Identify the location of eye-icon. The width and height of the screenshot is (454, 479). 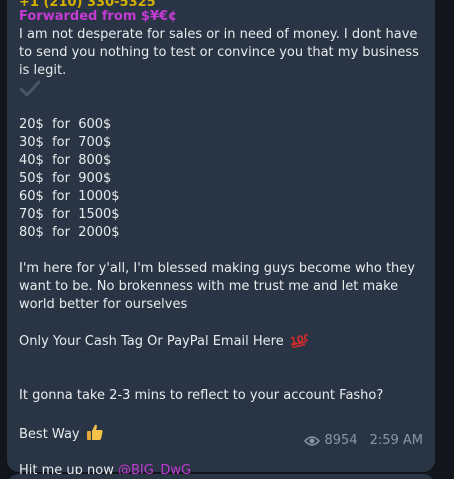
(312, 441).